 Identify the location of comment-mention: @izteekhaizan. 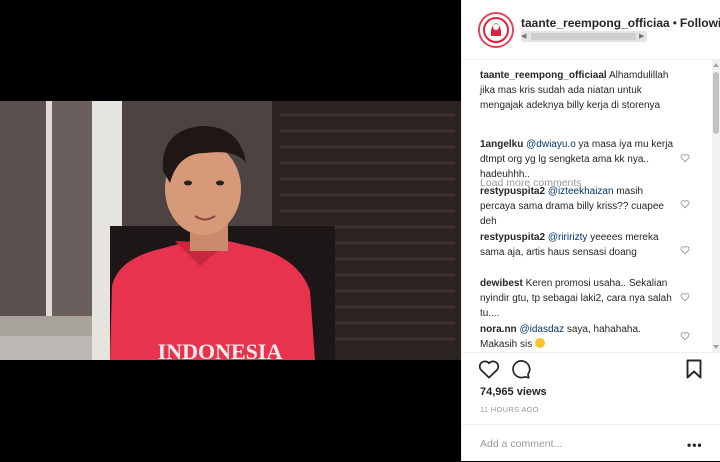
(581, 191).